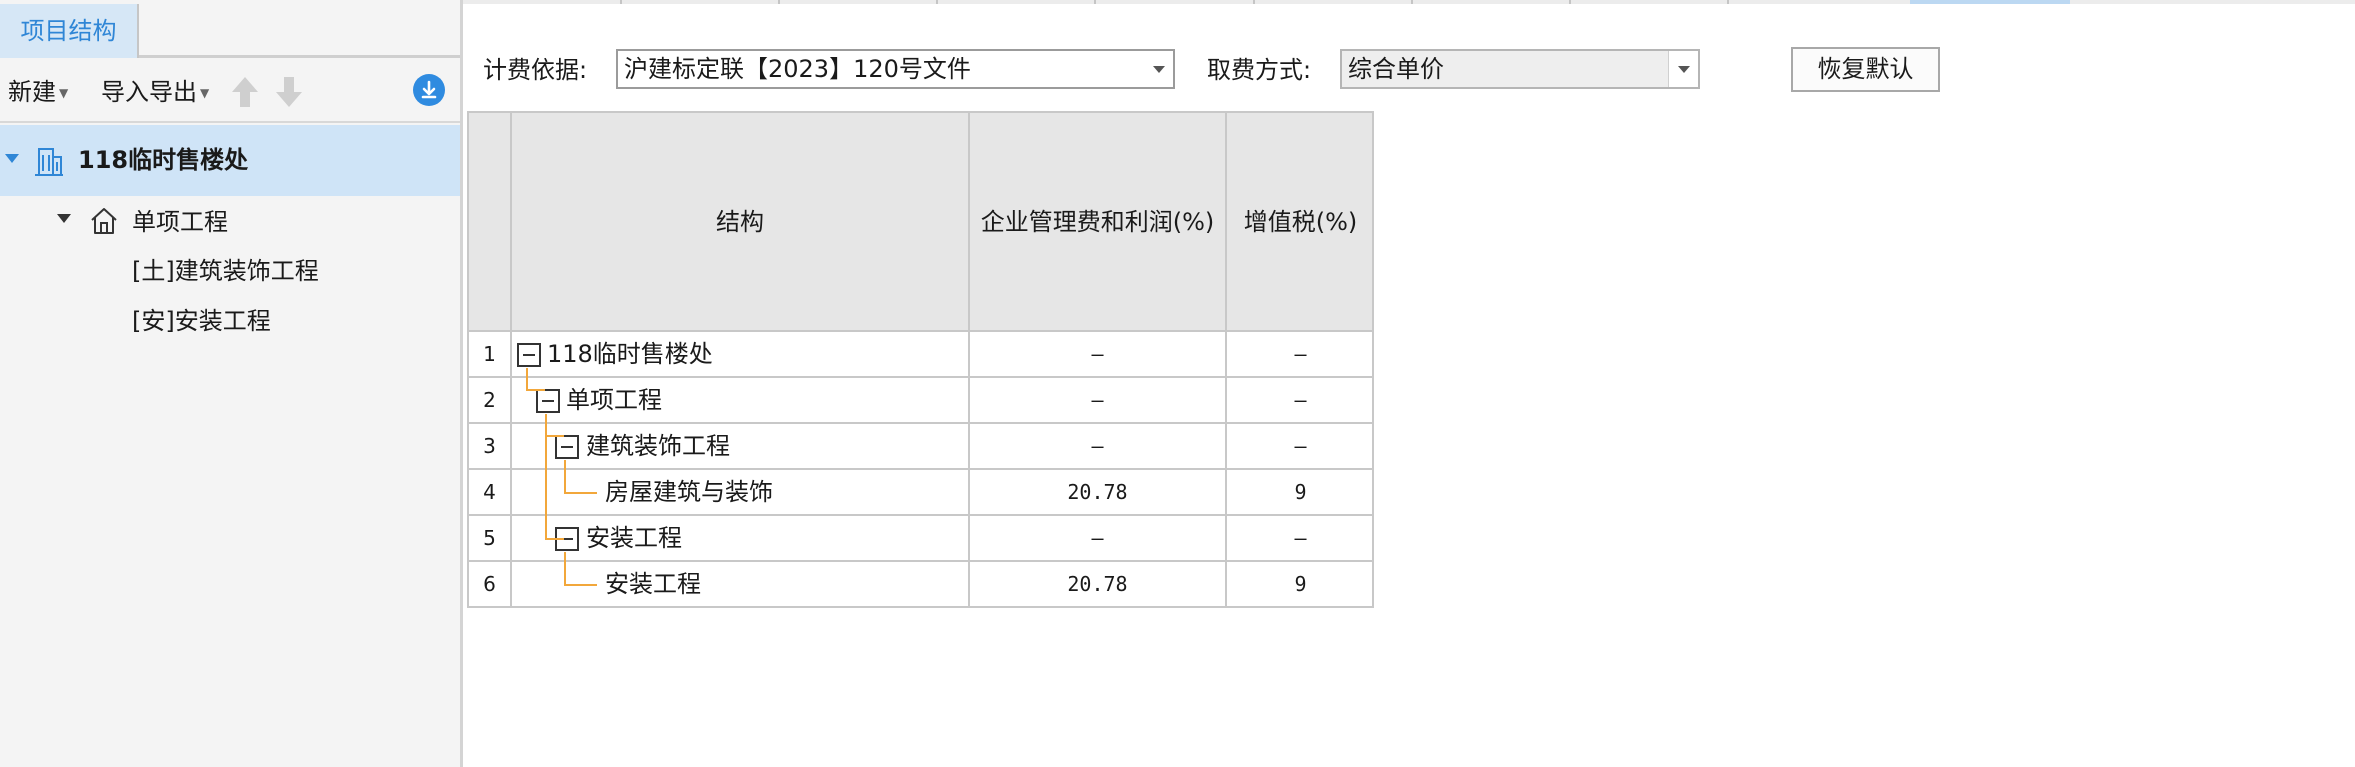 The width and height of the screenshot is (2355, 767). What do you see at coordinates (689, 492) in the screenshot?
I see `structure-name: 房屋建筑与装饰` at bounding box center [689, 492].